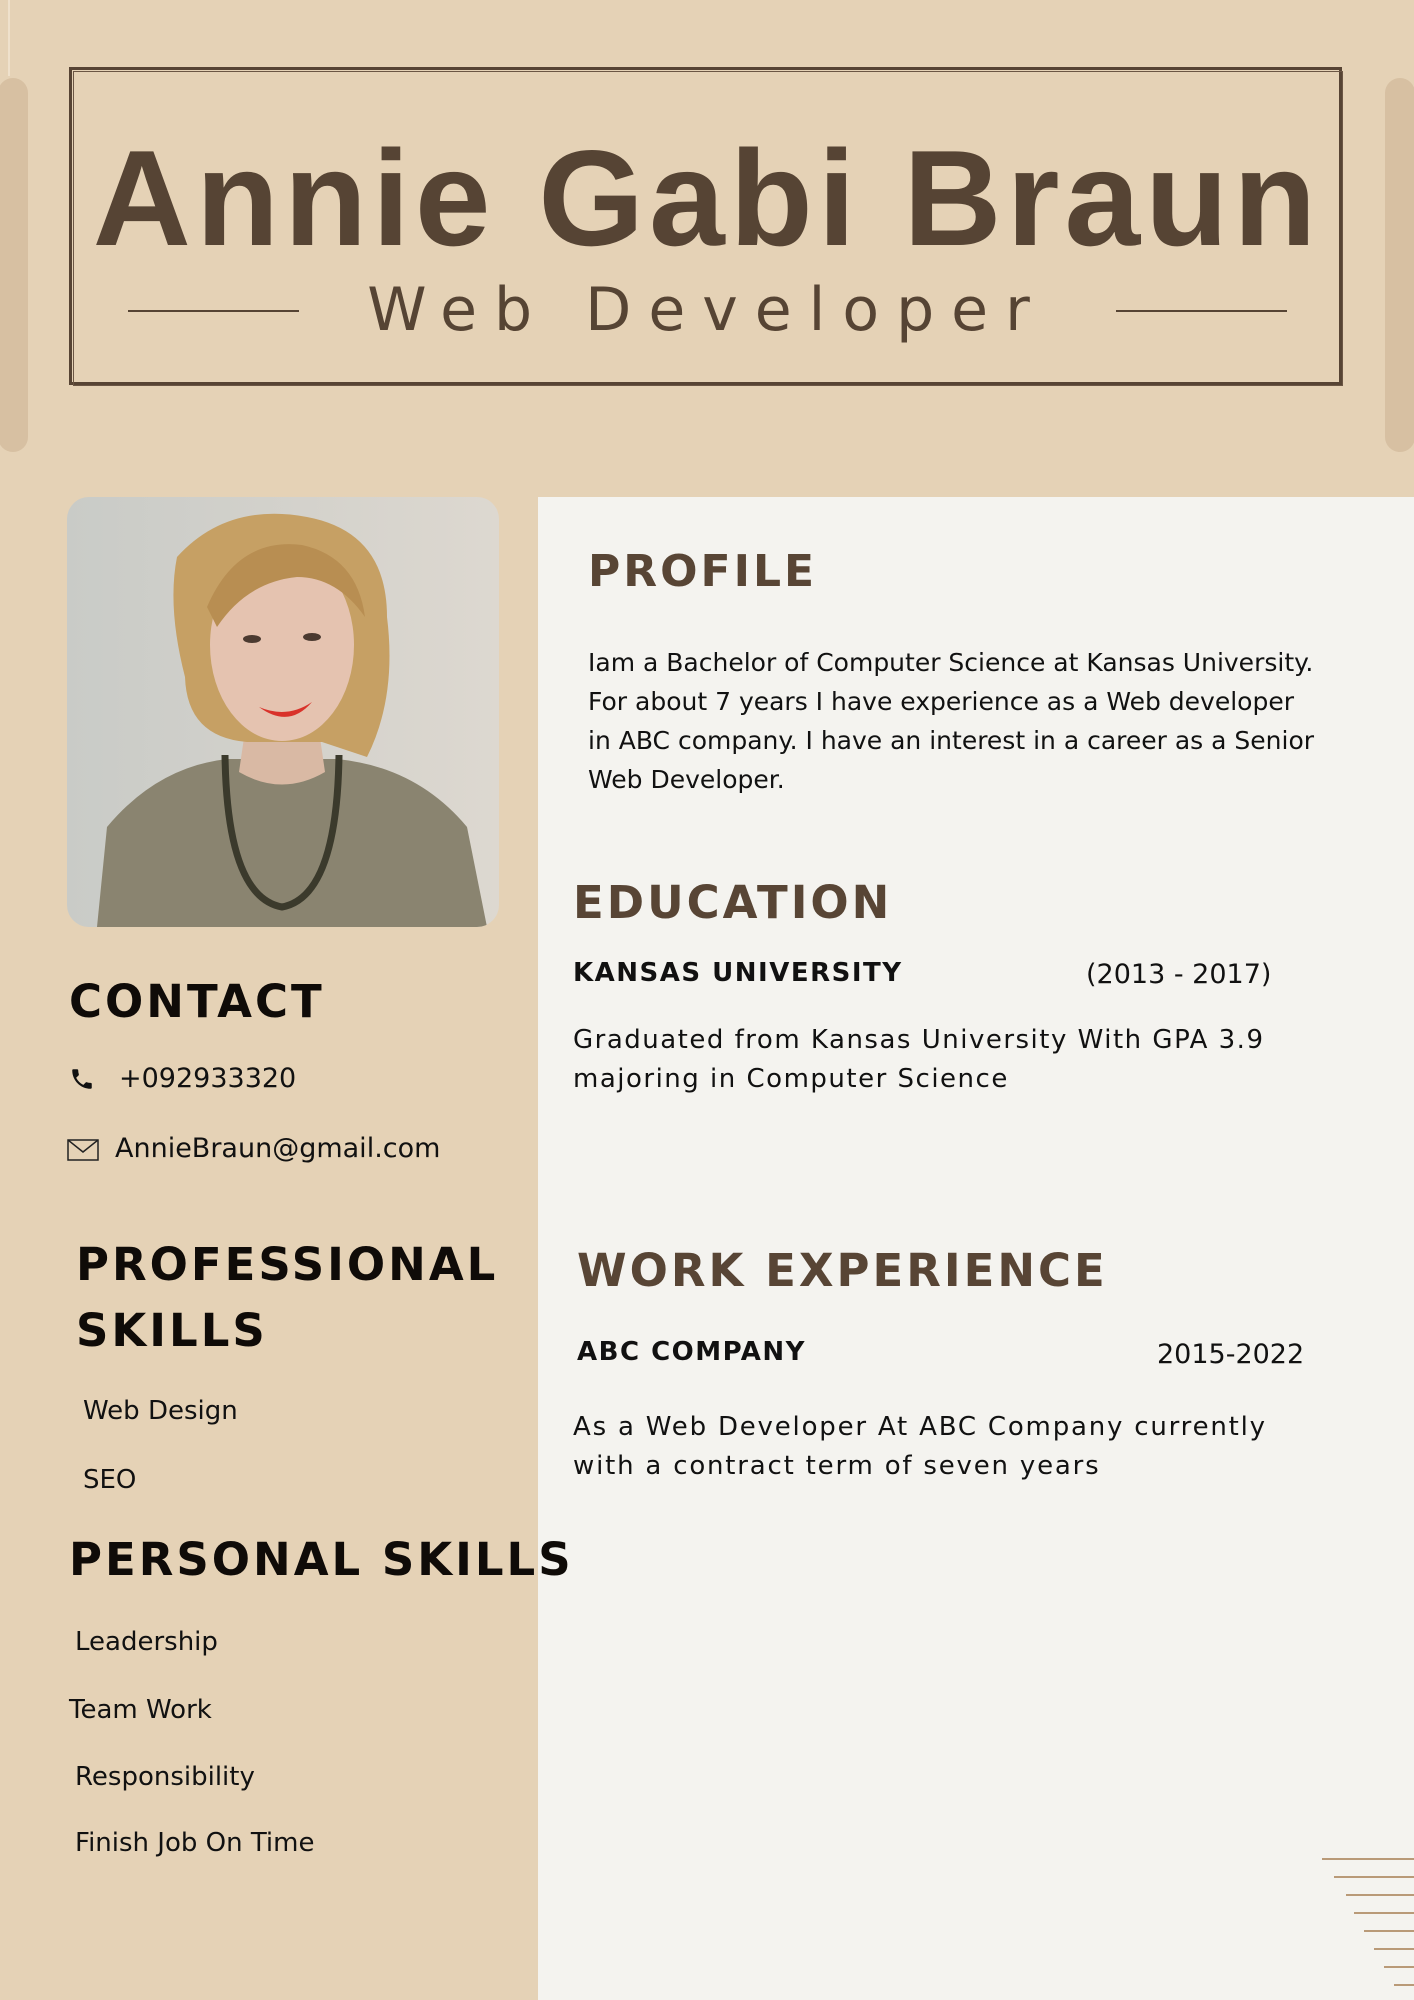  Describe the element at coordinates (1201, 311) in the screenshot. I see `divider-right` at that location.